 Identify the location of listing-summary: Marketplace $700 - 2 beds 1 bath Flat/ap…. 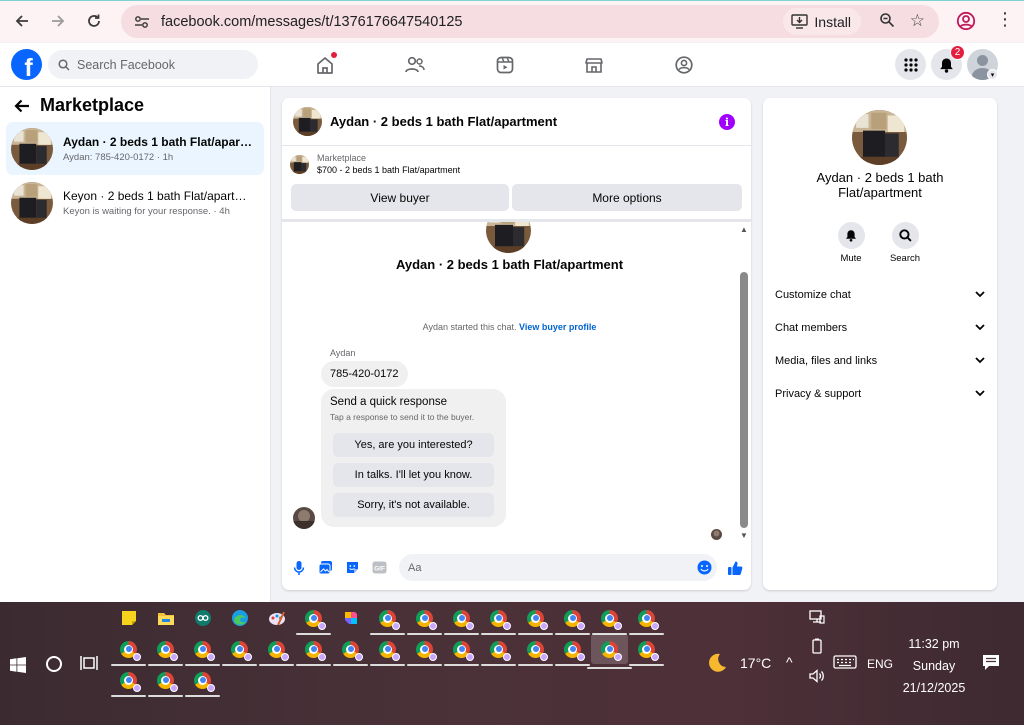
(375, 164).